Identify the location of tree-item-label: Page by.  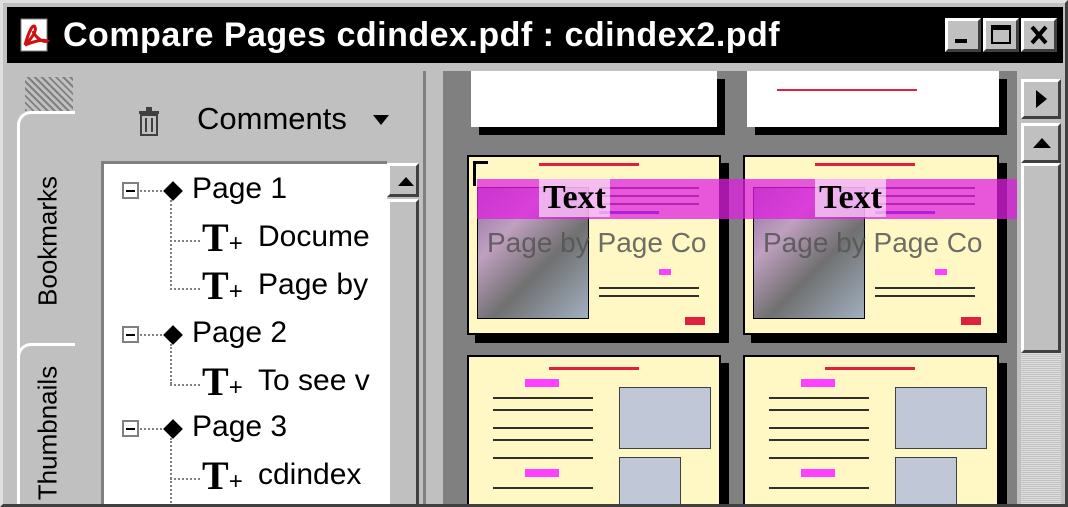
(313, 284).